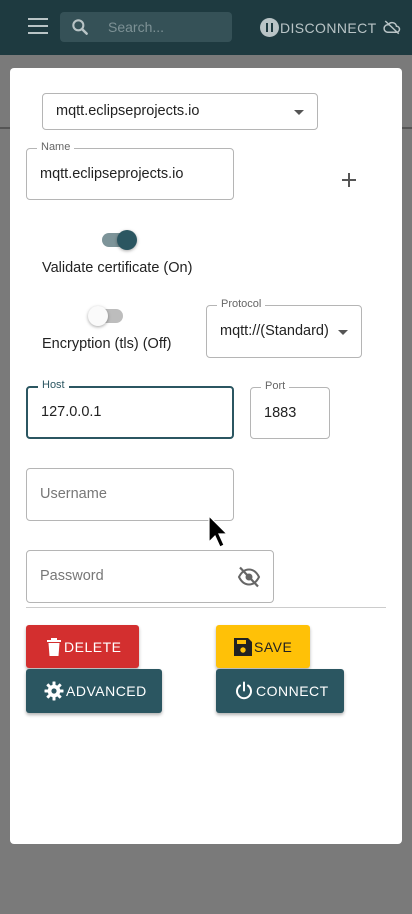 The height and width of the screenshot is (914, 412). What do you see at coordinates (5, 128) in the screenshot?
I see `background-divider-left` at bounding box center [5, 128].